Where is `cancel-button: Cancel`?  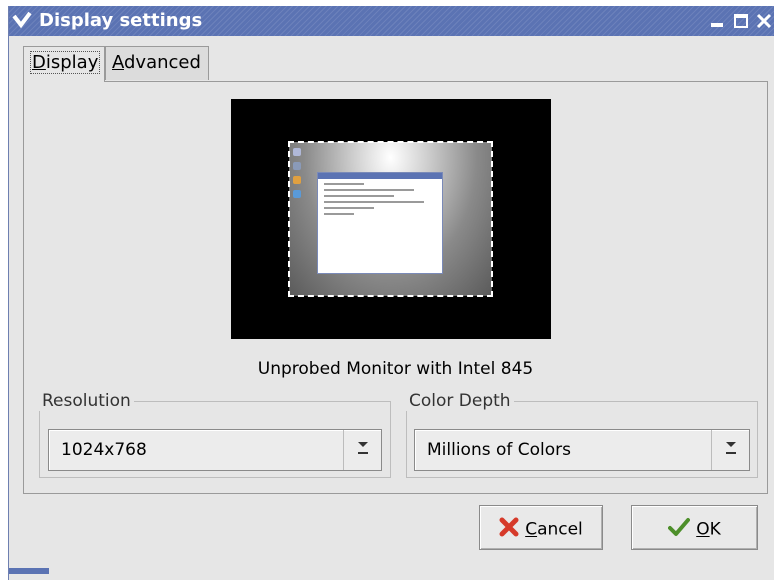
cancel-button: Cancel is located at coordinates (541, 527).